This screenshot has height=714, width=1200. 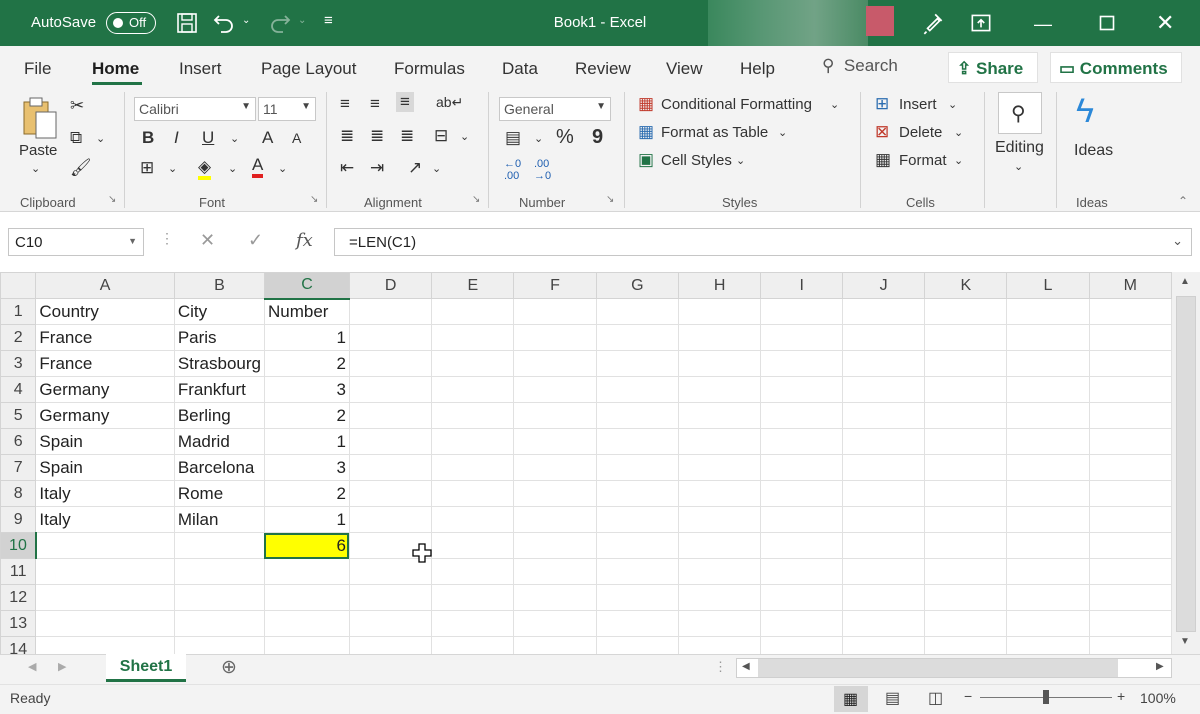 What do you see at coordinates (246, 20) in the screenshot?
I see `undo-dropdown-icon: ⌄` at bounding box center [246, 20].